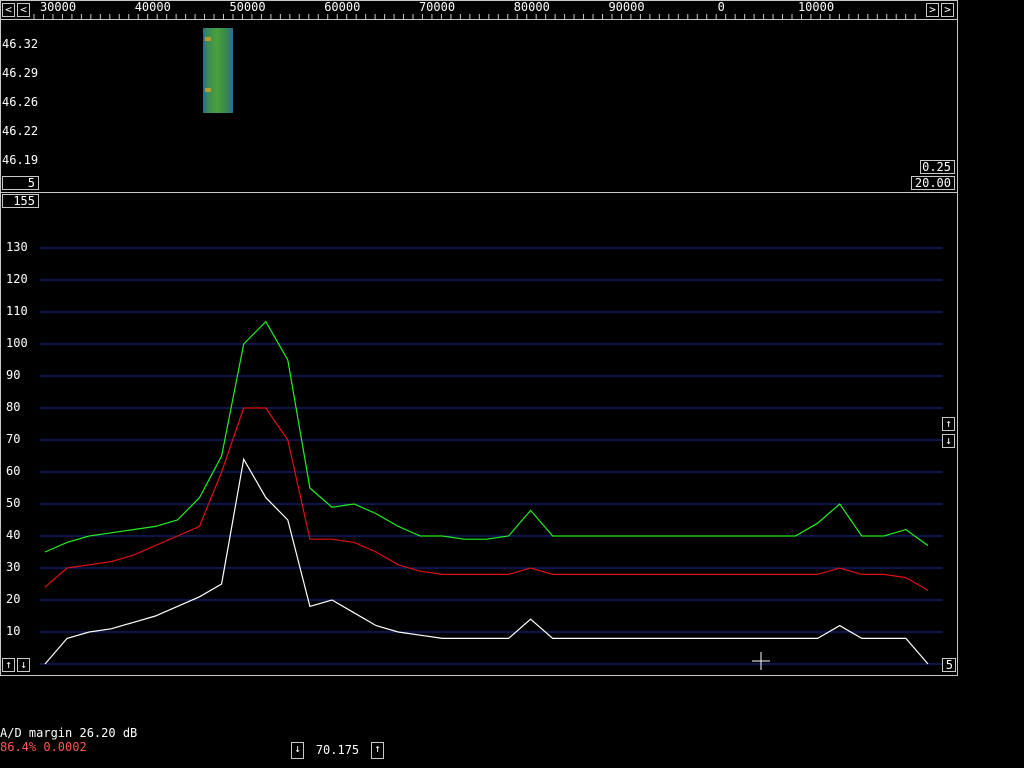 The width and height of the screenshot is (1024, 768). What do you see at coordinates (531, 7) in the screenshot?
I see `frequency-scale-label: 80000` at bounding box center [531, 7].